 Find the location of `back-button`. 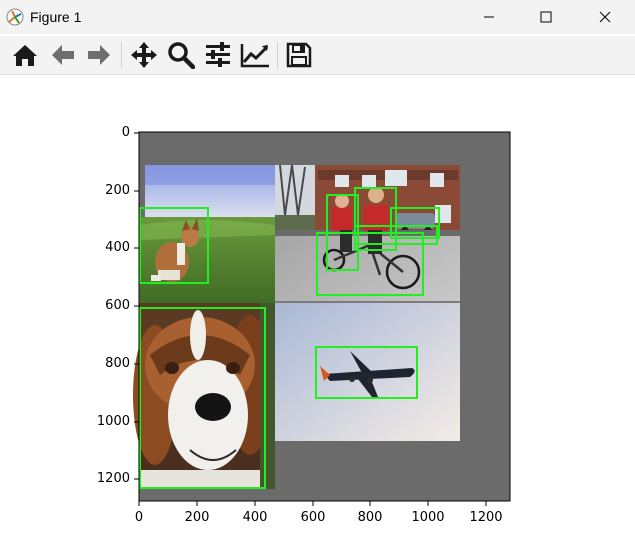

back-button is located at coordinates (63, 55).